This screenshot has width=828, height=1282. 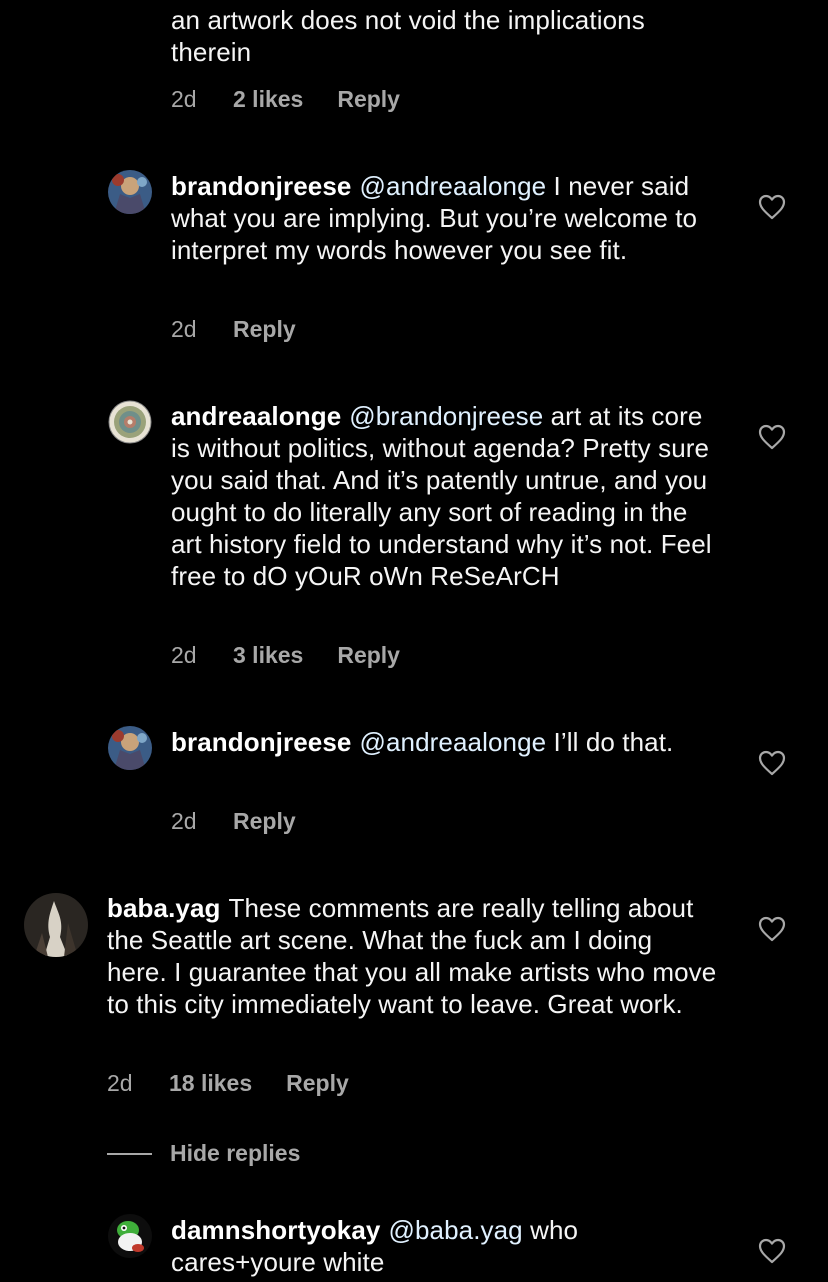 I want to click on hide-replies-label: Hide replies, so click(x=235, y=1153).